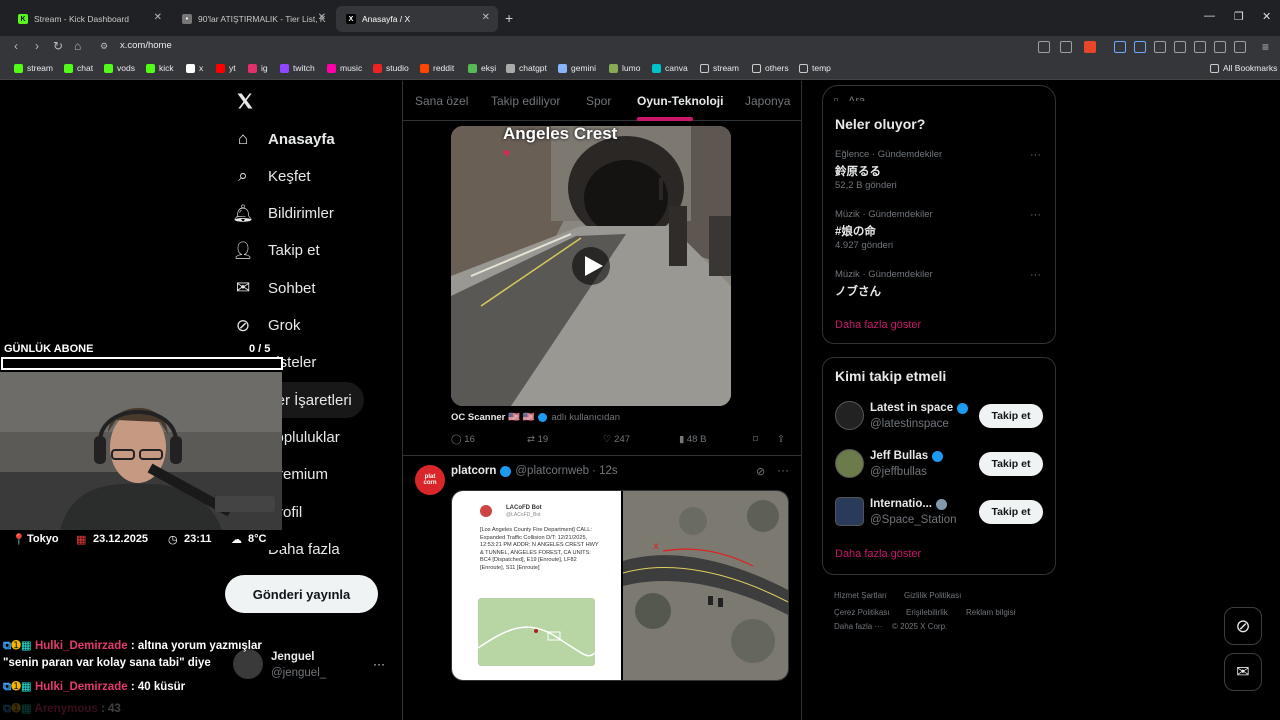 The height and width of the screenshot is (720, 1280). Describe the element at coordinates (767, 101) in the screenshot. I see `tab-japonya: Japonya` at that location.